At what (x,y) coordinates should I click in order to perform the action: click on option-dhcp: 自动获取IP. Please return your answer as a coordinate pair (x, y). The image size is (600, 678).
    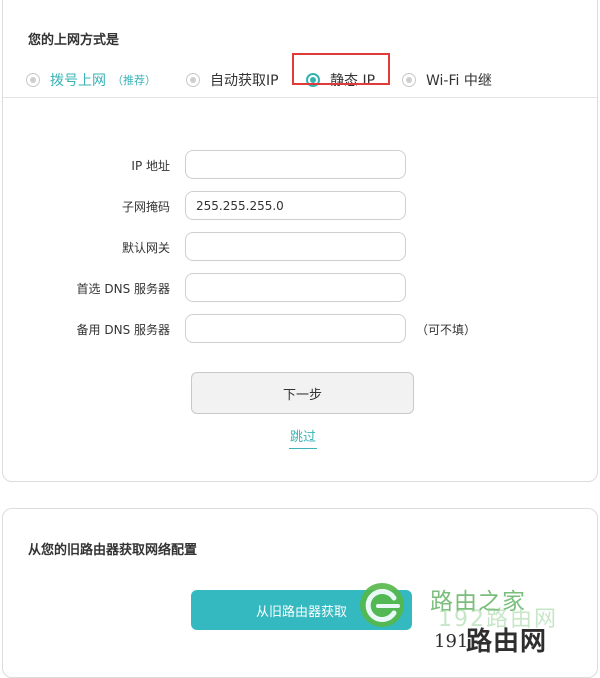
    Looking at the image, I should click on (232, 80).